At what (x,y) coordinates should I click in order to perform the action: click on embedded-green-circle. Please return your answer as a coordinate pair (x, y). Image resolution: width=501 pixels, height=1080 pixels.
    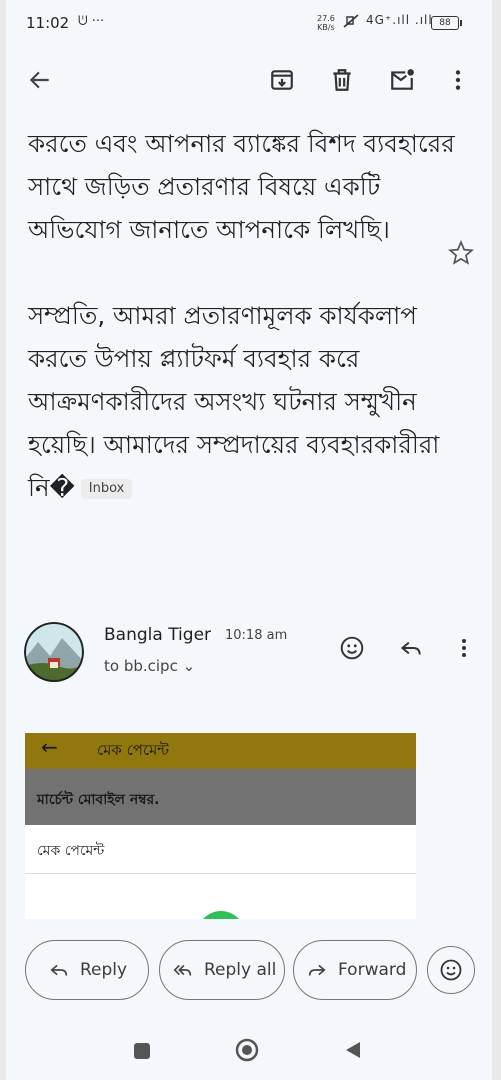
    Looking at the image, I should click on (221, 915).